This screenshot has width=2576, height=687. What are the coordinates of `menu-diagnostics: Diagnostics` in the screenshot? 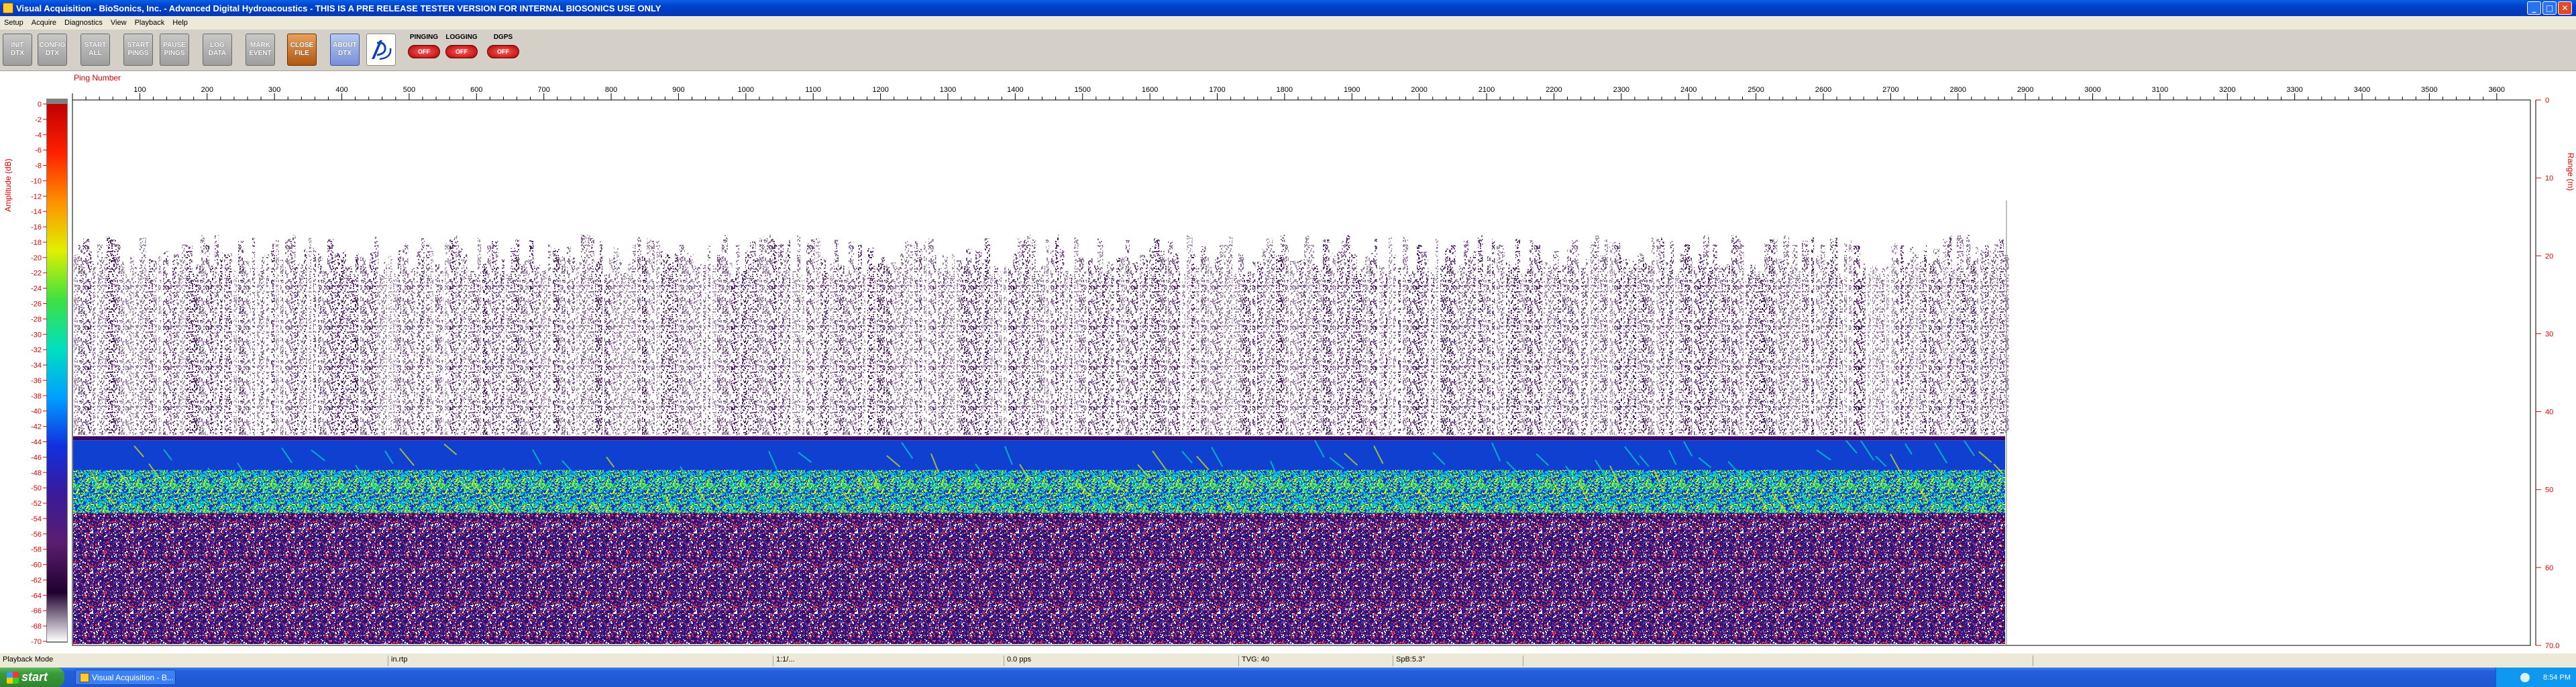 It's located at (83, 23).